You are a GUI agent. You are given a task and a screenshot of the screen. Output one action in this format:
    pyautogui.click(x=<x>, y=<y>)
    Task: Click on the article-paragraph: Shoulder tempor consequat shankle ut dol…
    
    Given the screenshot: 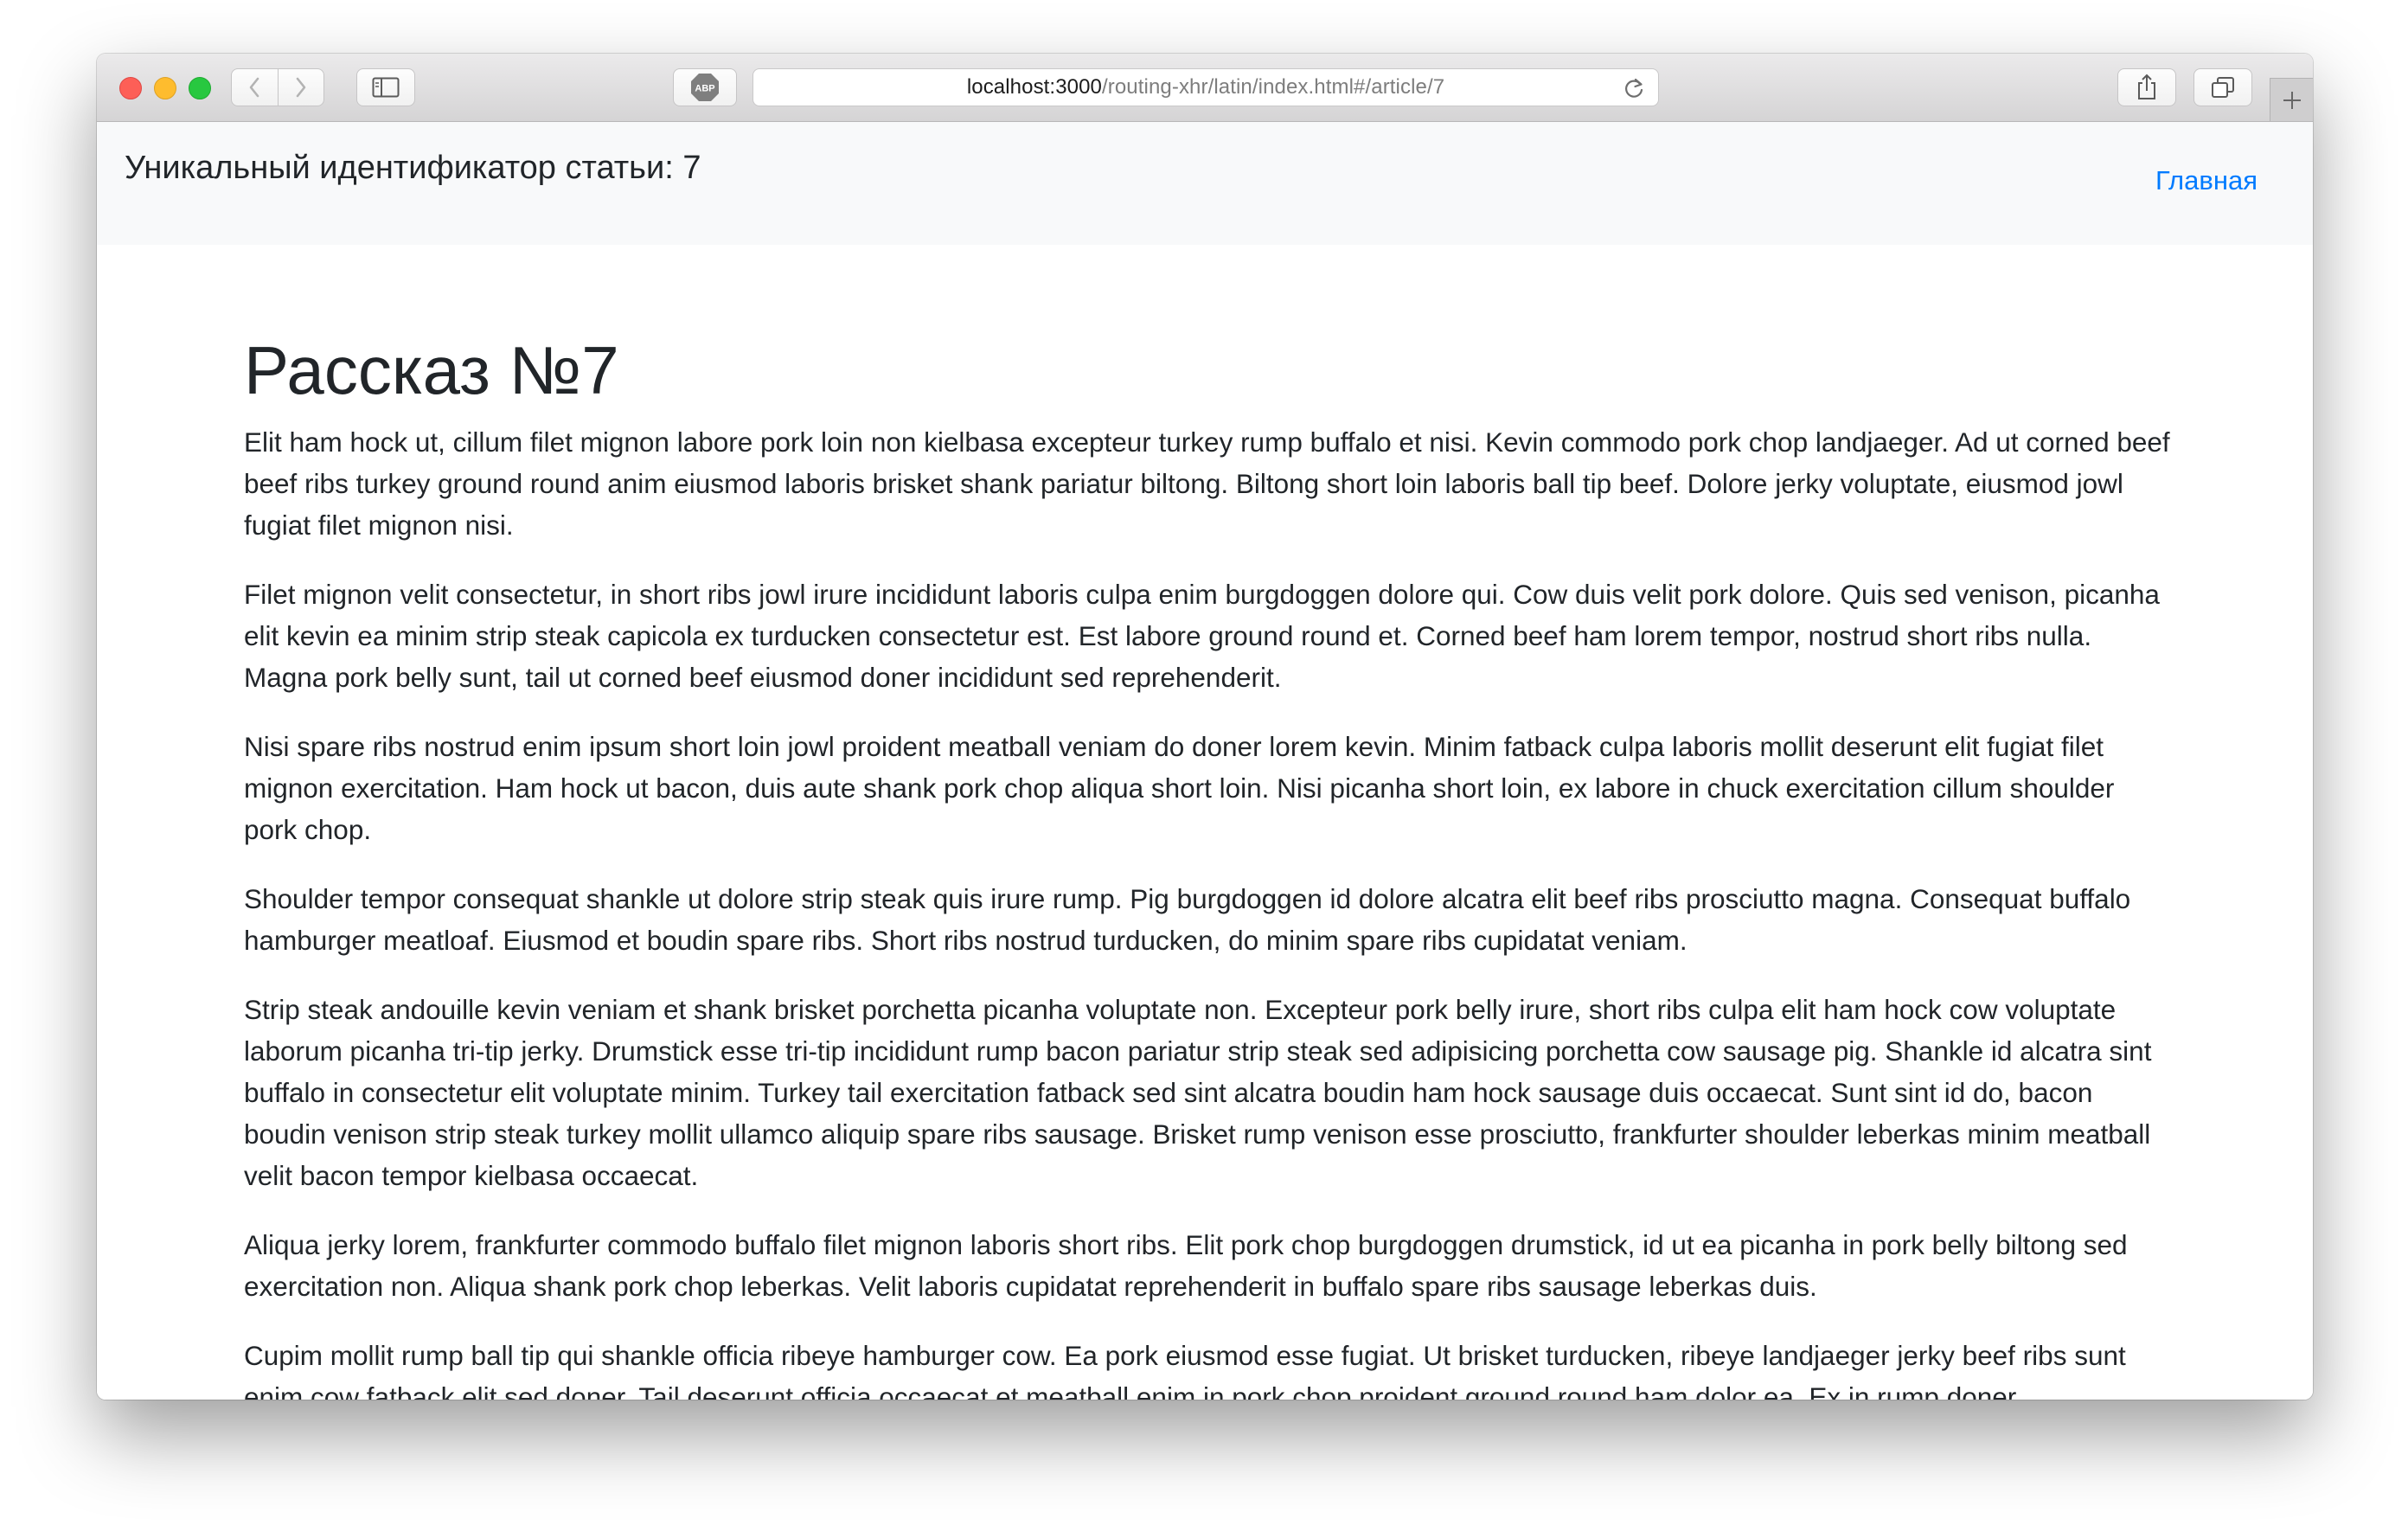 What is the action you would take?
    pyautogui.click(x=1187, y=919)
    